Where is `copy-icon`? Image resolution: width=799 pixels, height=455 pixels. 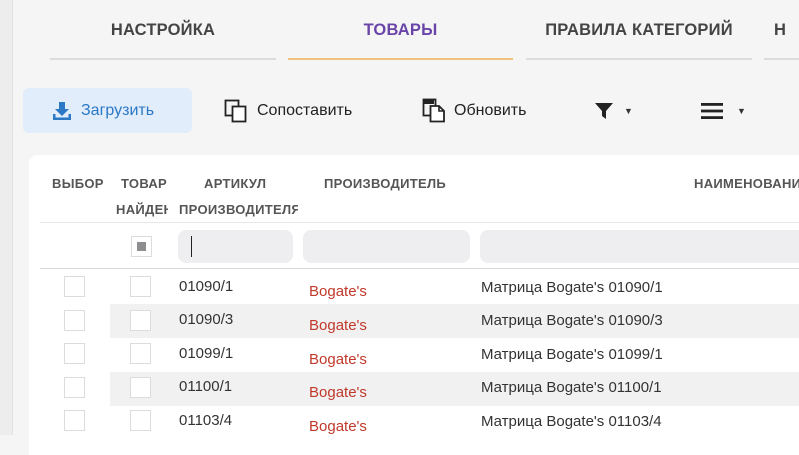 copy-icon is located at coordinates (236, 111).